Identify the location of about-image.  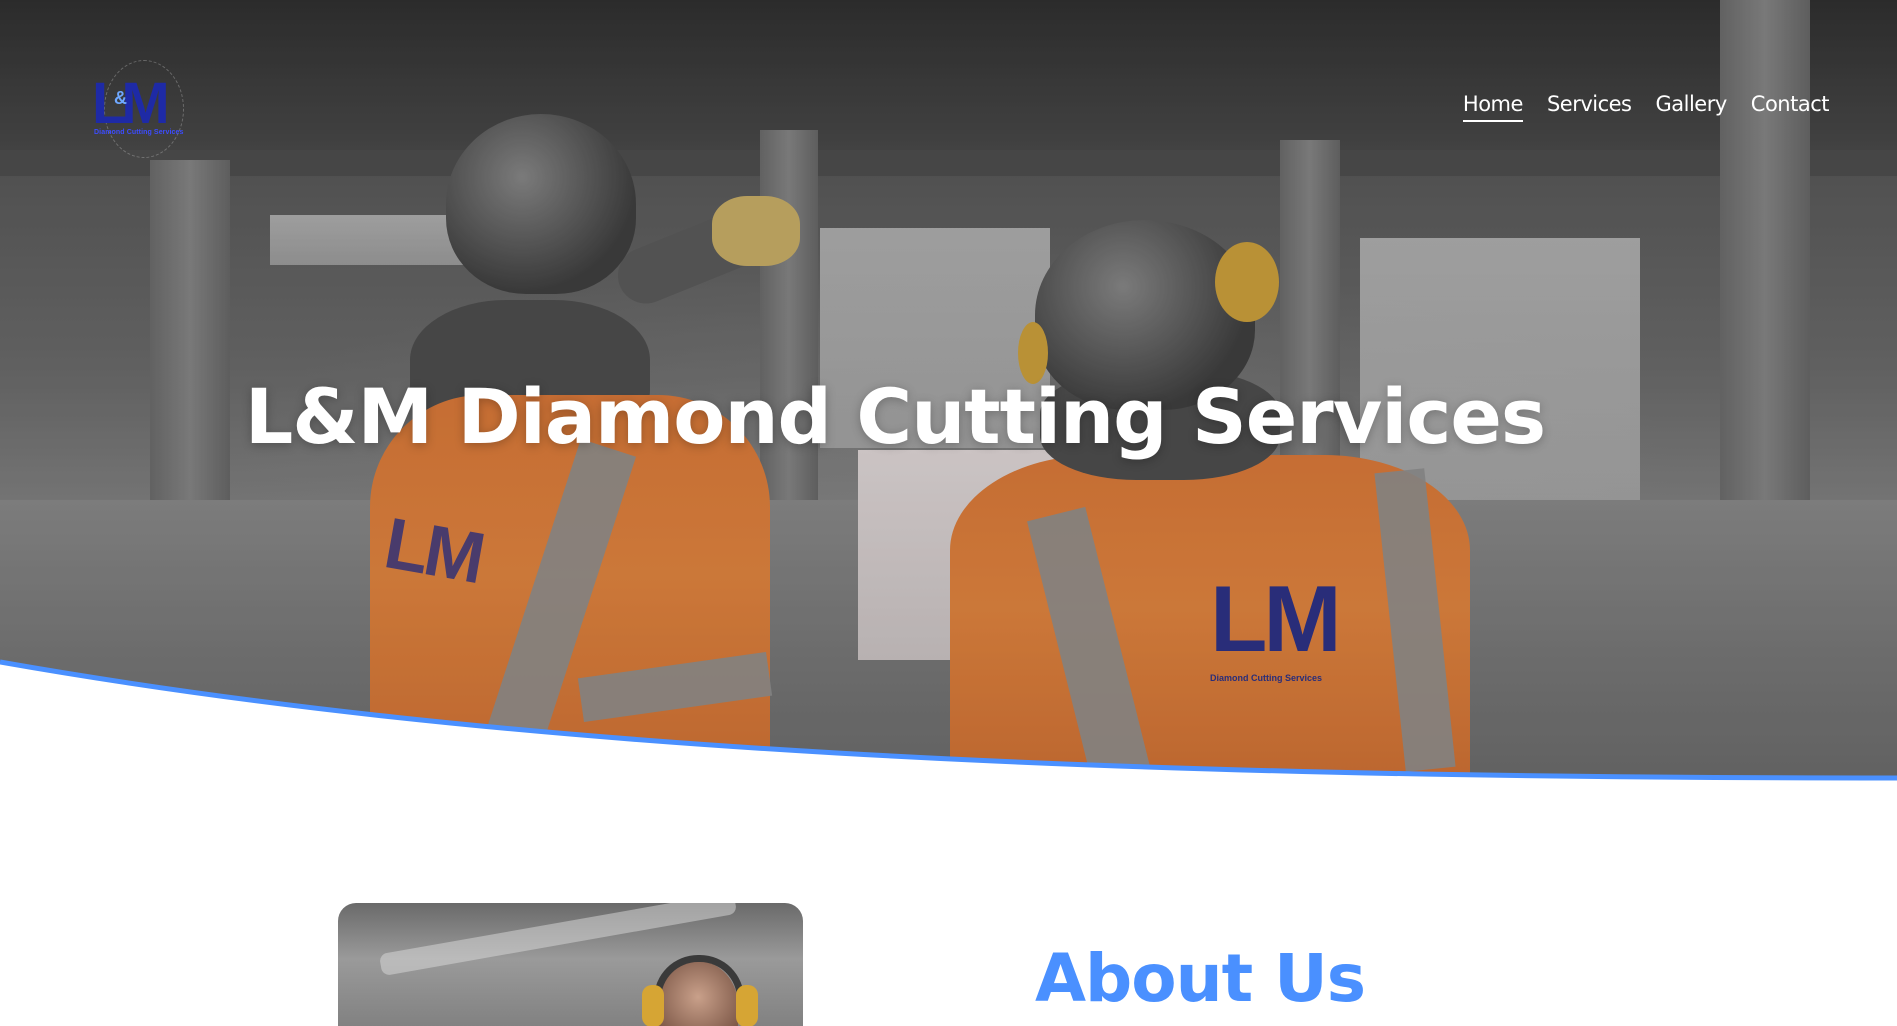
(570, 964).